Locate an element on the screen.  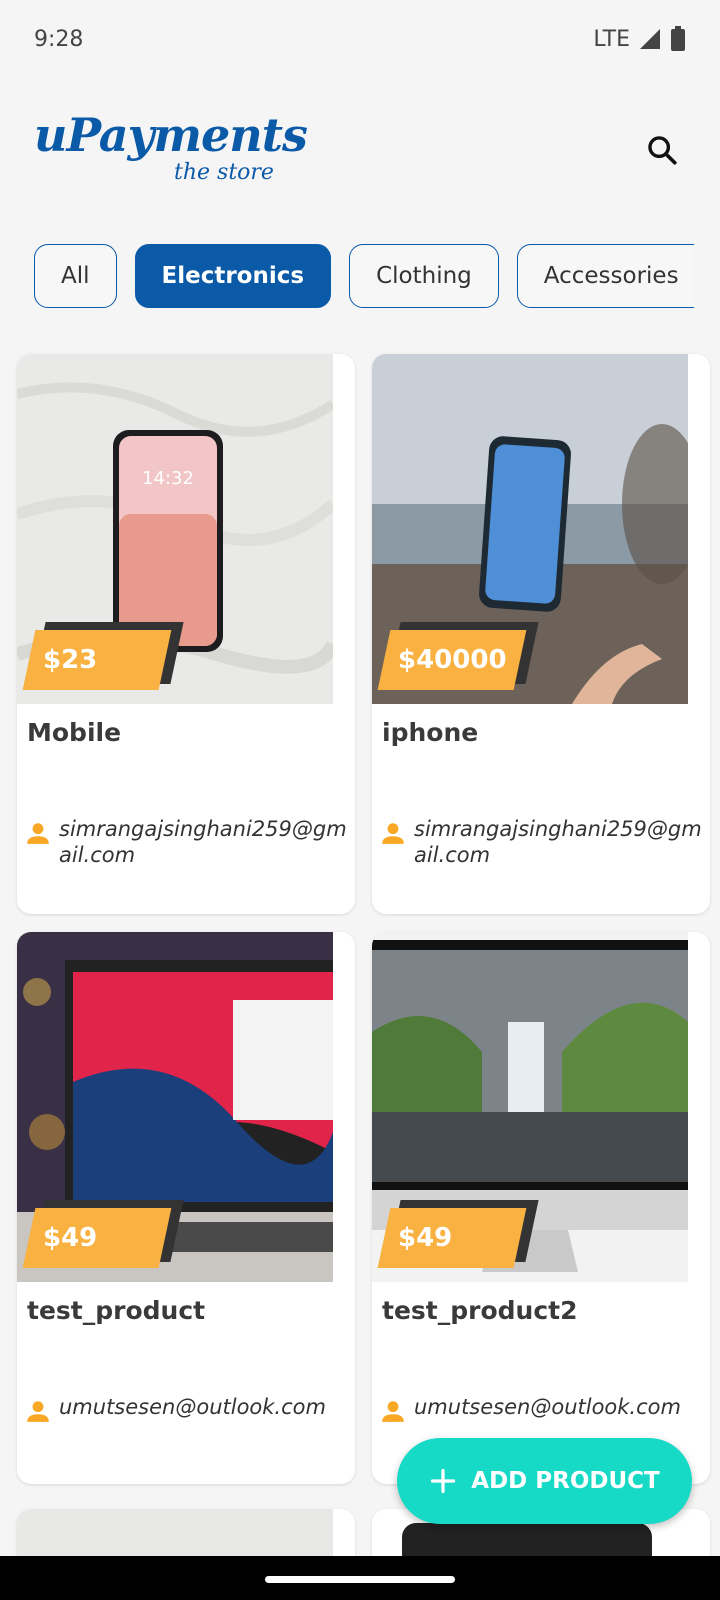
product-title: test_product2 is located at coordinates (480, 1310).